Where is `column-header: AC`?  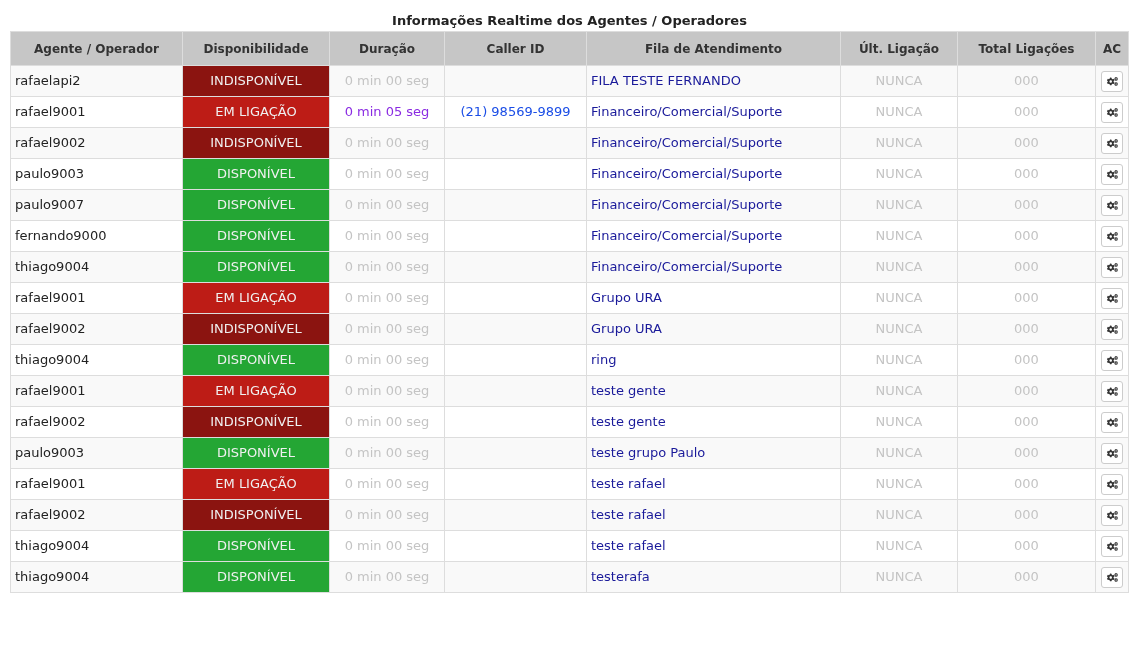
column-header: AC is located at coordinates (1112, 48).